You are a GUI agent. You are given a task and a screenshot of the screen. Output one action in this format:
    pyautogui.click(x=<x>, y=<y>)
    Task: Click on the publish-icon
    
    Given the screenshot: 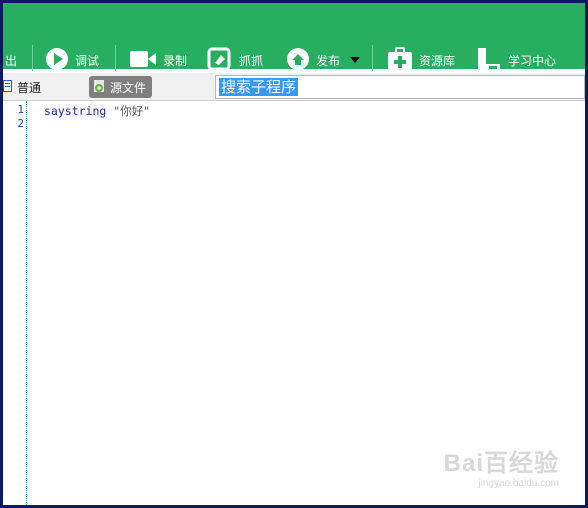 What is the action you would take?
    pyautogui.click(x=298, y=60)
    